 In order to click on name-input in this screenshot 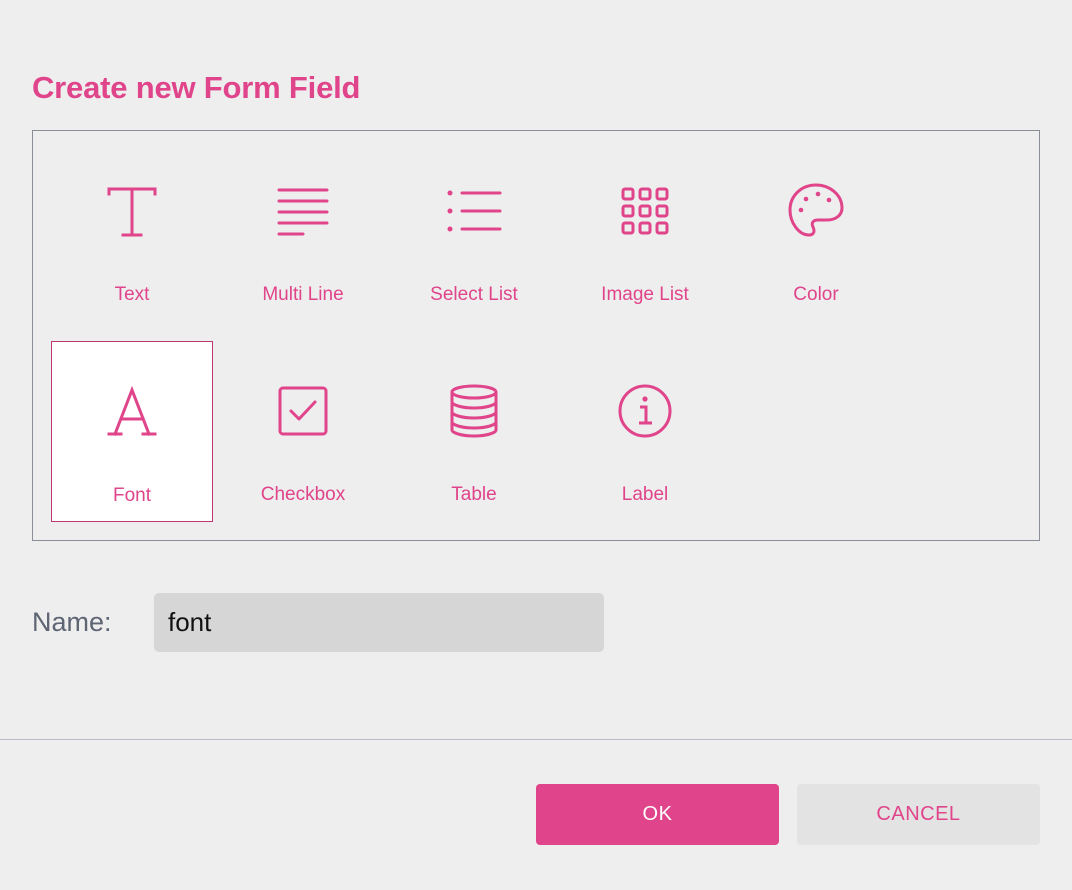, I will do `click(379, 622)`.